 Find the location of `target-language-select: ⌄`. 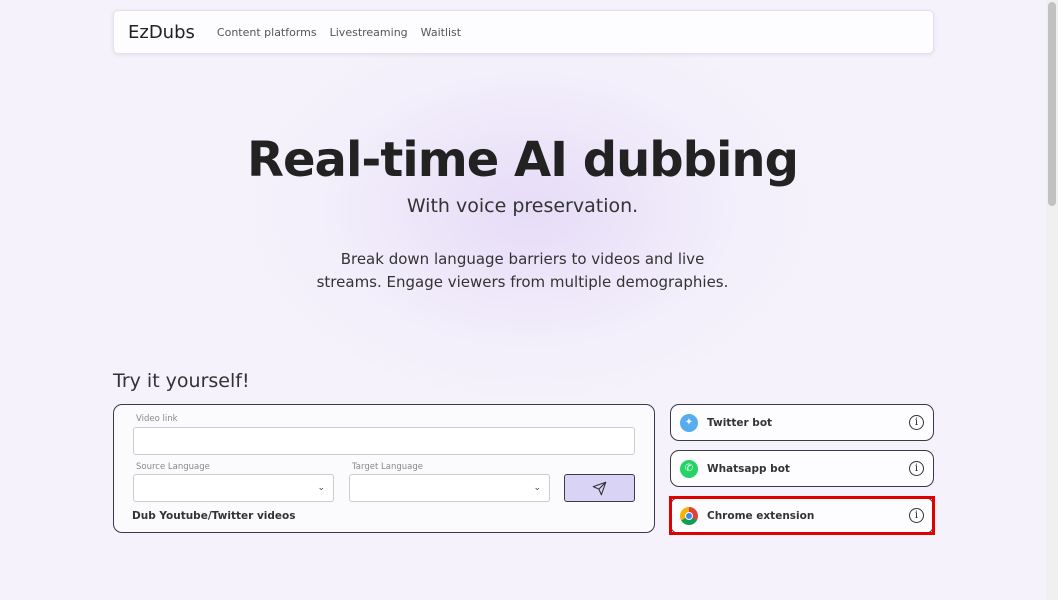

target-language-select: ⌄ is located at coordinates (449, 488).